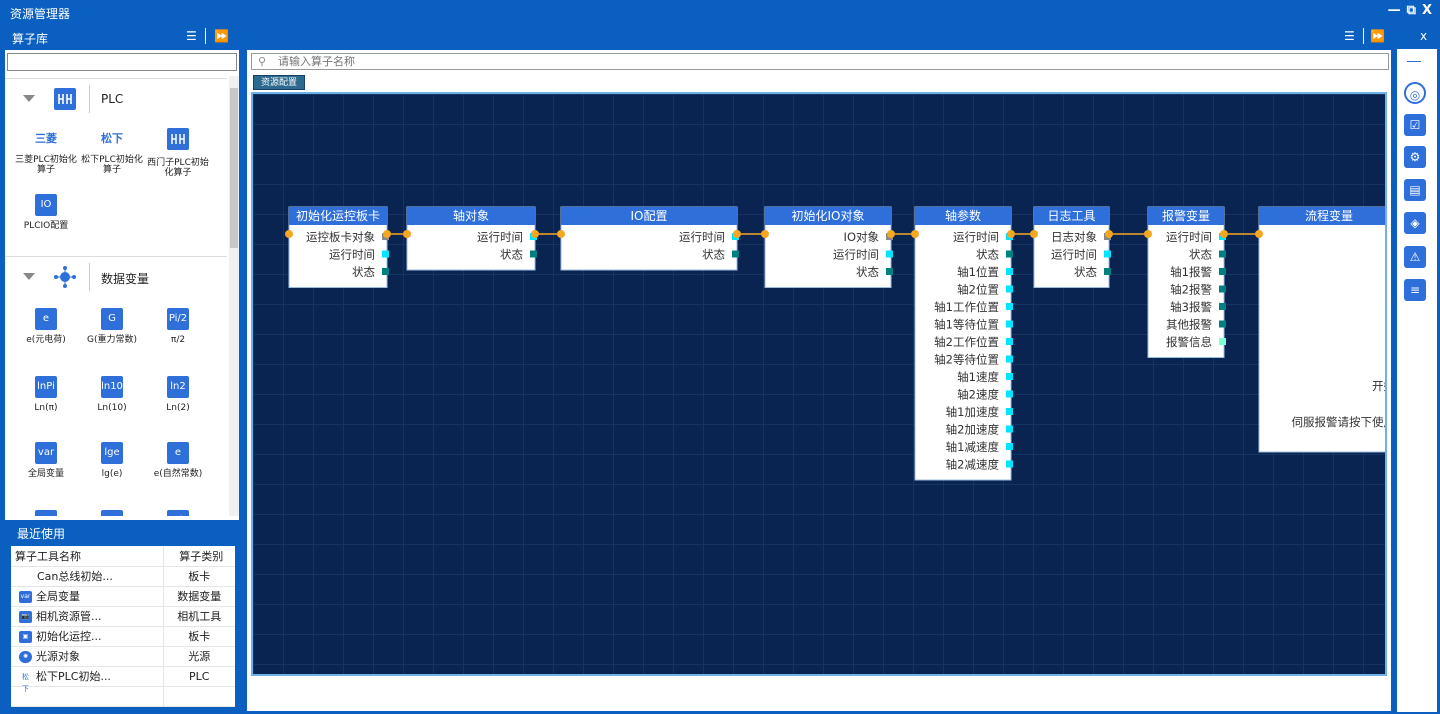 This screenshot has height=714, width=1440. What do you see at coordinates (46, 394) in the screenshot?
I see `tool-ln-pi: lnPi Ln(π)` at bounding box center [46, 394].